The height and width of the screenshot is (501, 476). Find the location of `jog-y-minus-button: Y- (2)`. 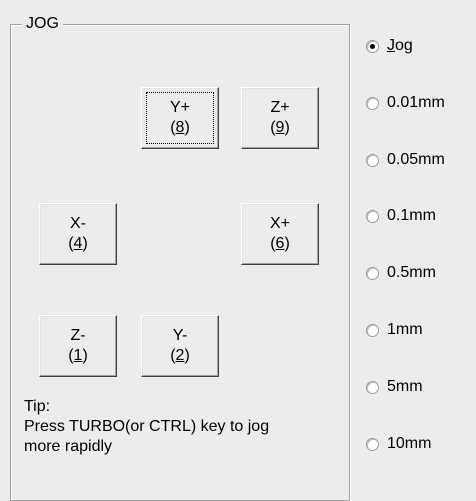

jog-y-minus-button: Y- (2) is located at coordinates (180, 346).